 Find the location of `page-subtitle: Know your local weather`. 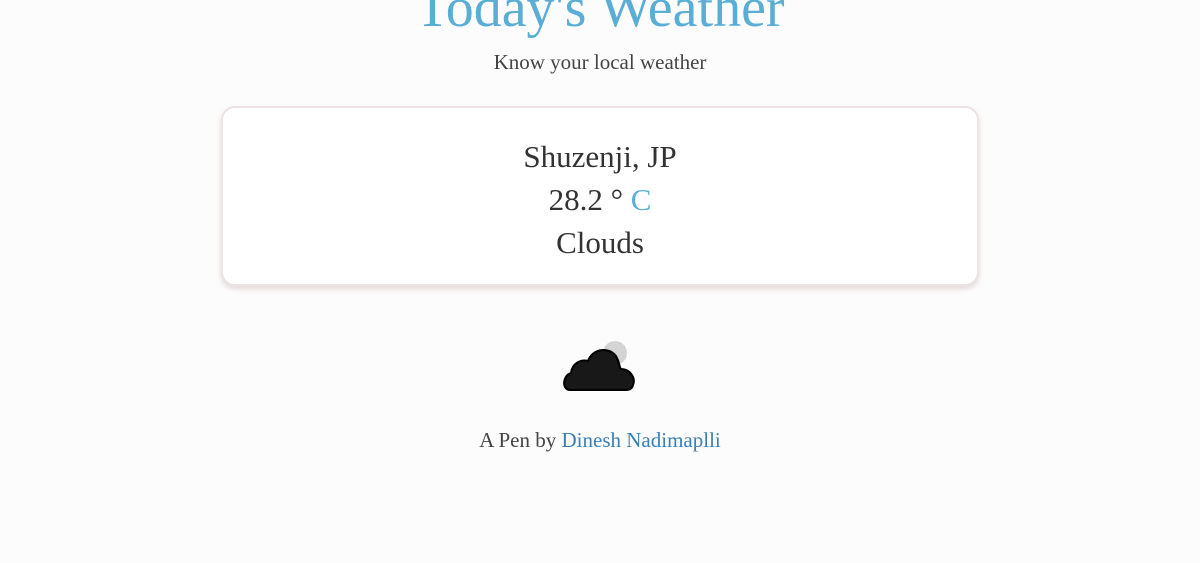

page-subtitle: Know your local weather is located at coordinates (600, 62).